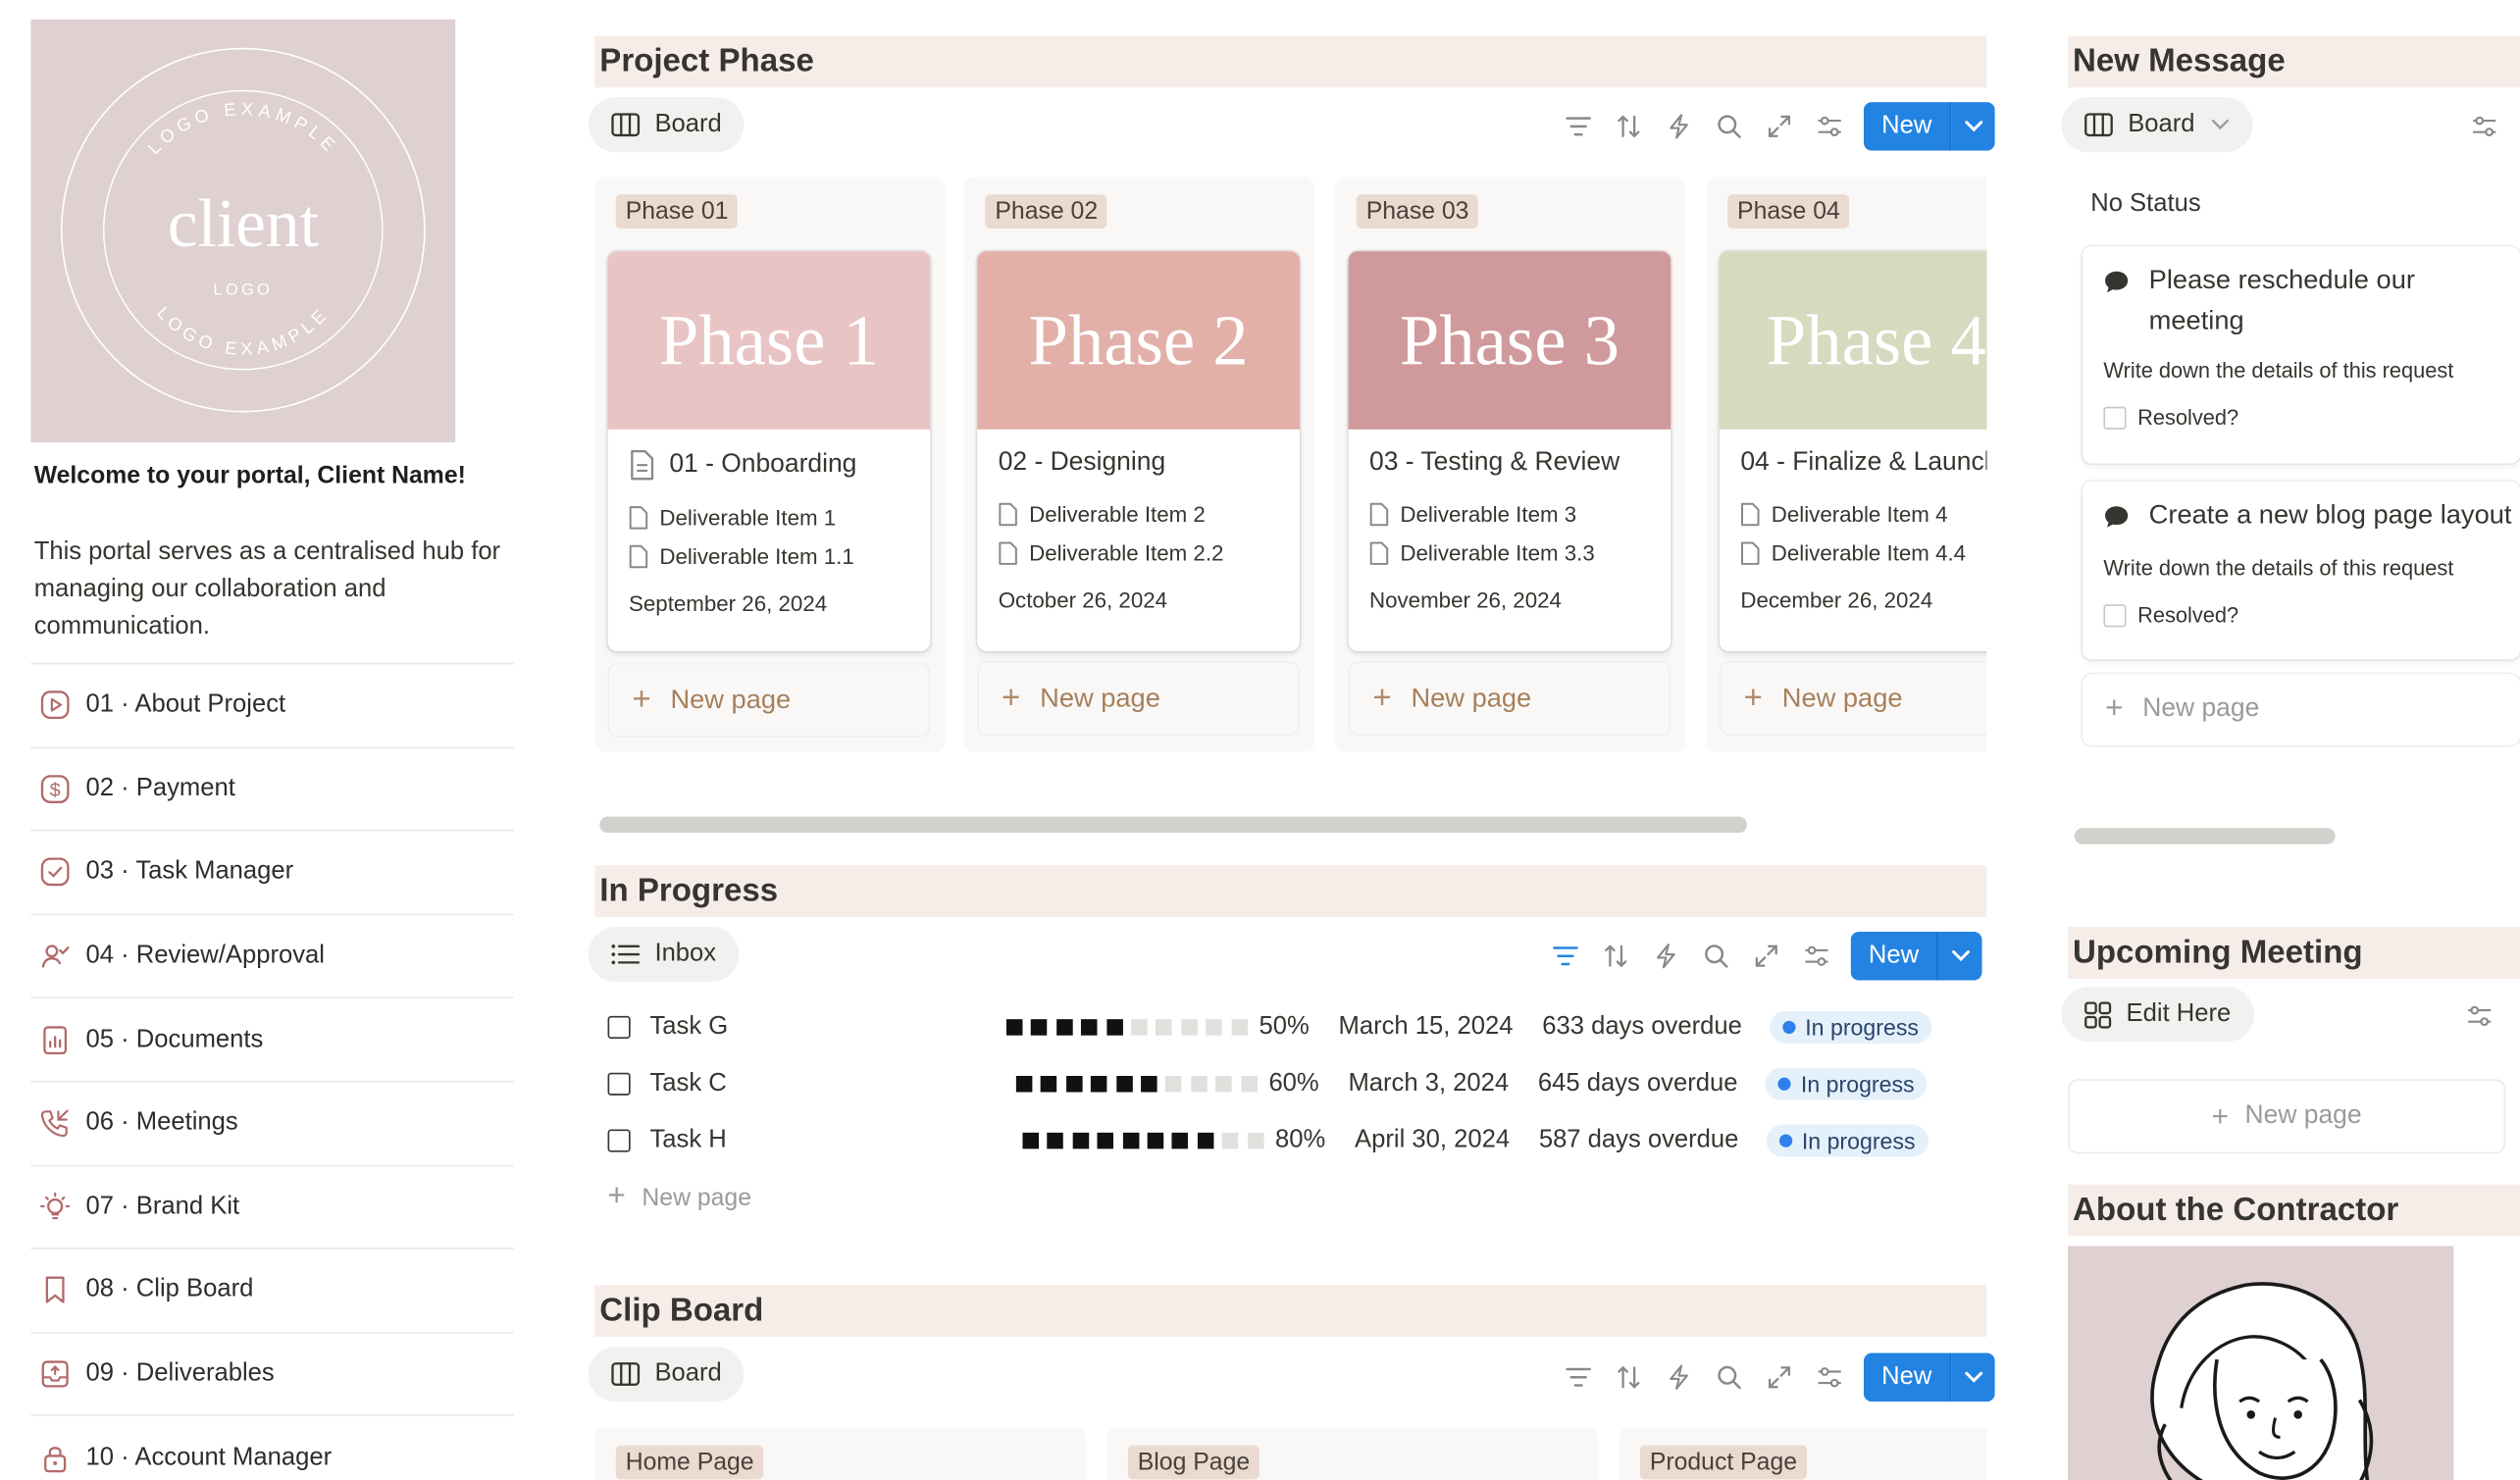 This screenshot has height=1480, width=2520. Describe the element at coordinates (1173, 825) in the screenshot. I see `board-horizontal-scrollbar` at that location.